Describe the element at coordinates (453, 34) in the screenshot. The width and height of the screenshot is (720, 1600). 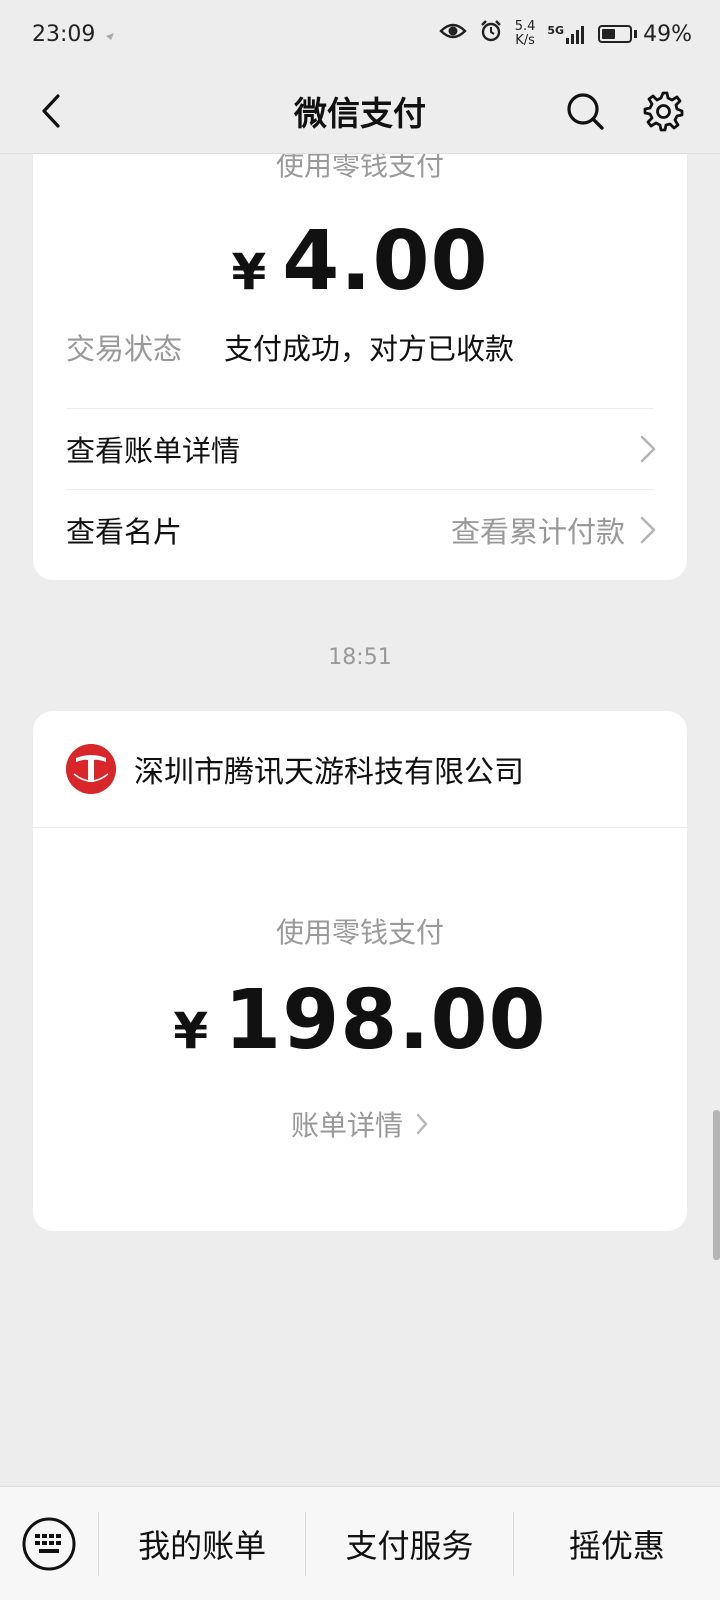
I see `eye-icon` at that location.